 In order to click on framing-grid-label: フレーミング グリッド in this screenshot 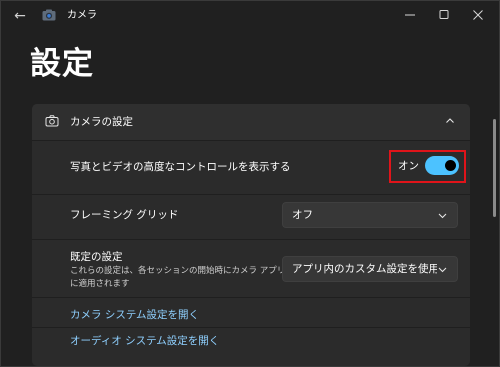, I will do `click(124, 215)`.